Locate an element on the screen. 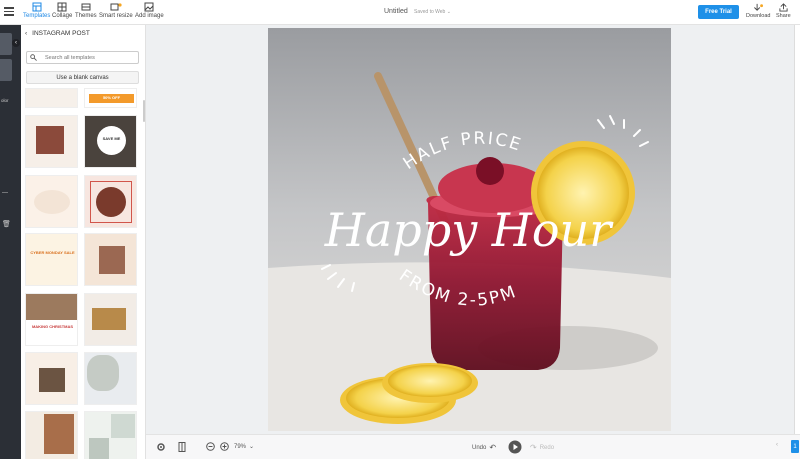  undo-button: Undo ↶ is located at coordinates (484, 447).